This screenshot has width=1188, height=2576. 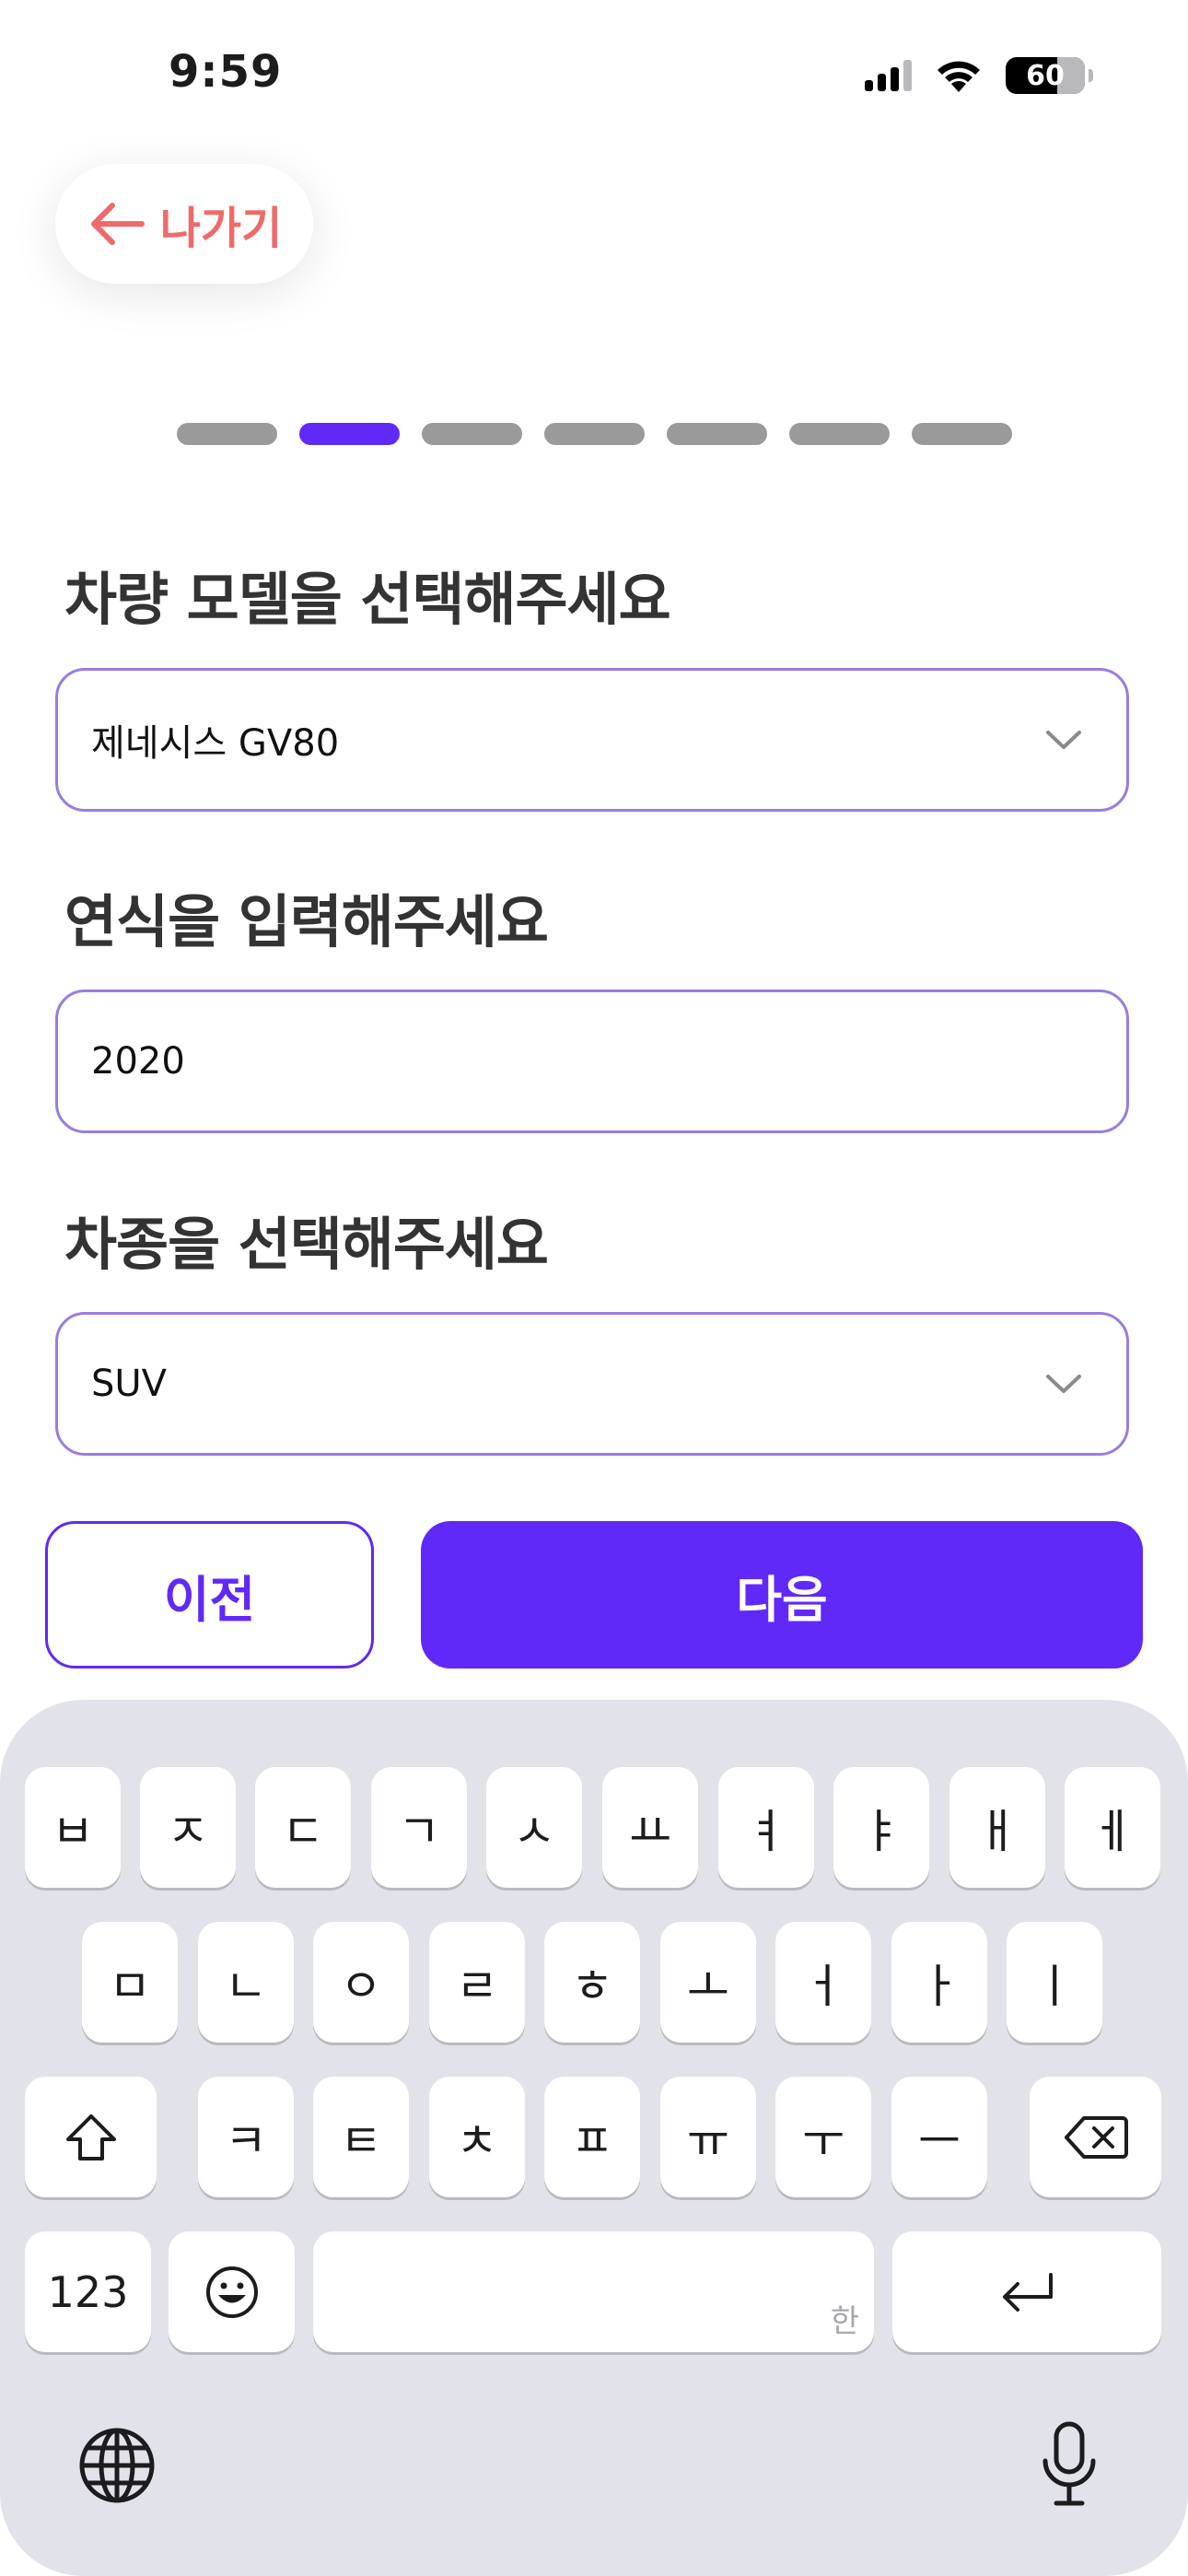 What do you see at coordinates (209, 1595) in the screenshot?
I see `previous-button: 이전` at bounding box center [209, 1595].